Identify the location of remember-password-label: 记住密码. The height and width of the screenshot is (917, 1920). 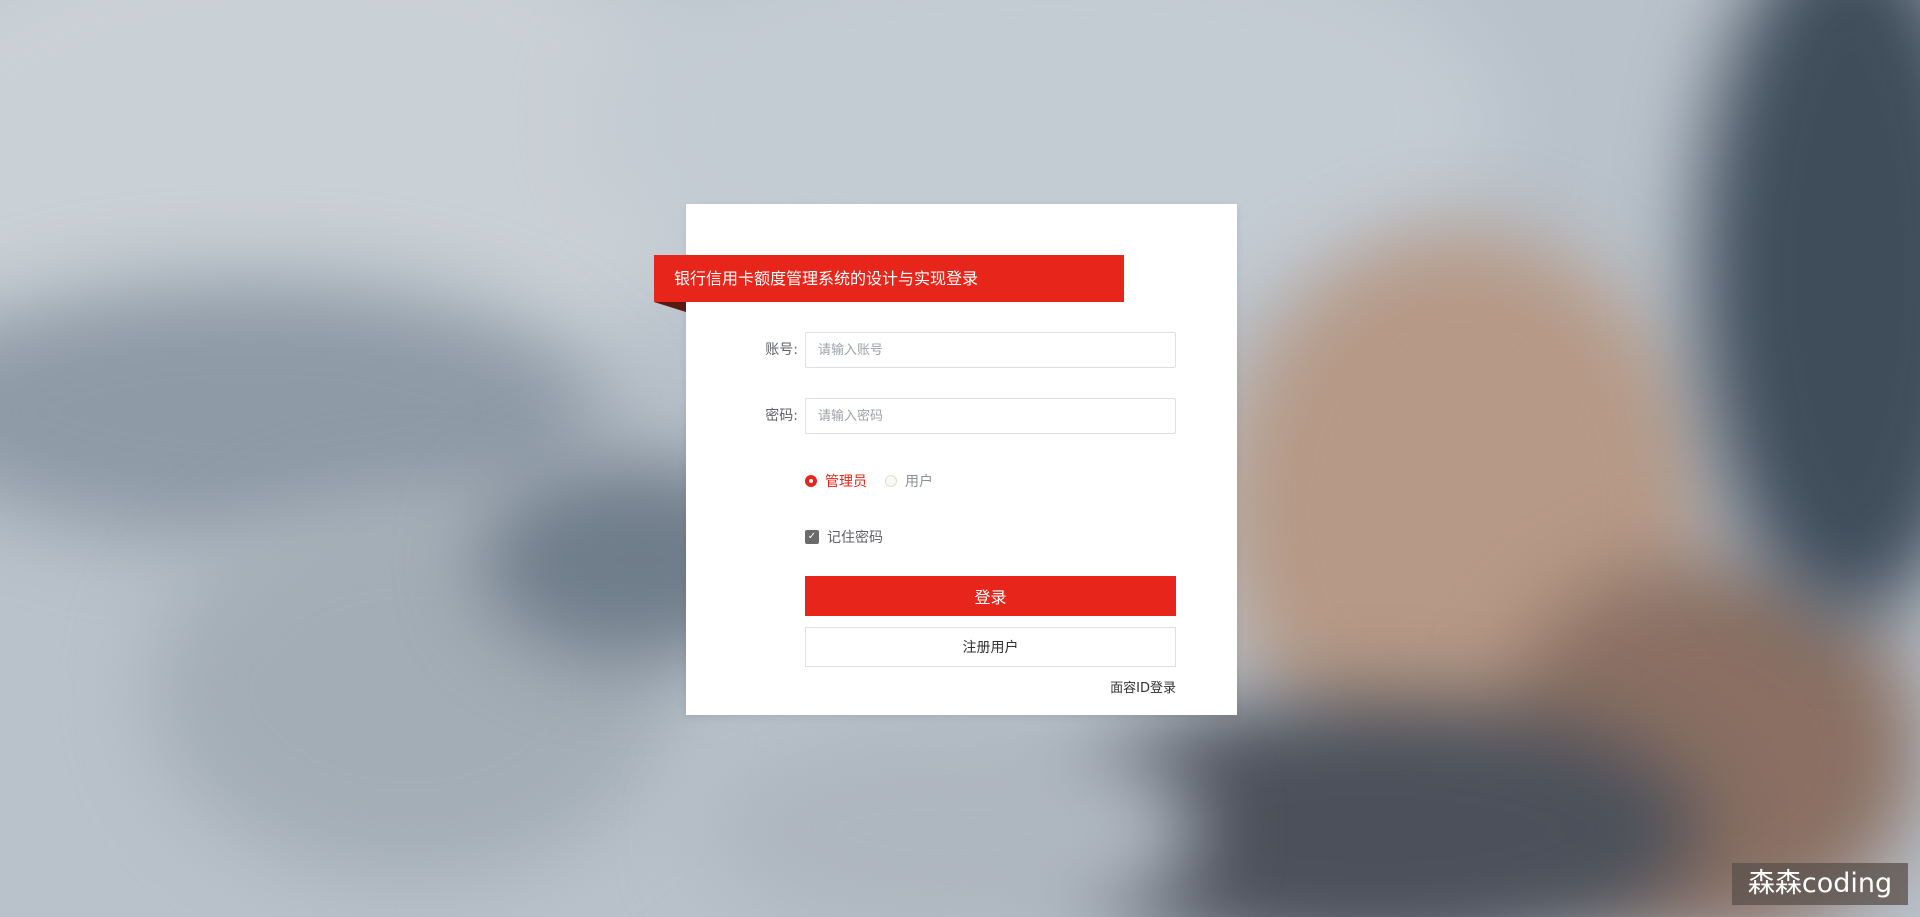
(855, 538).